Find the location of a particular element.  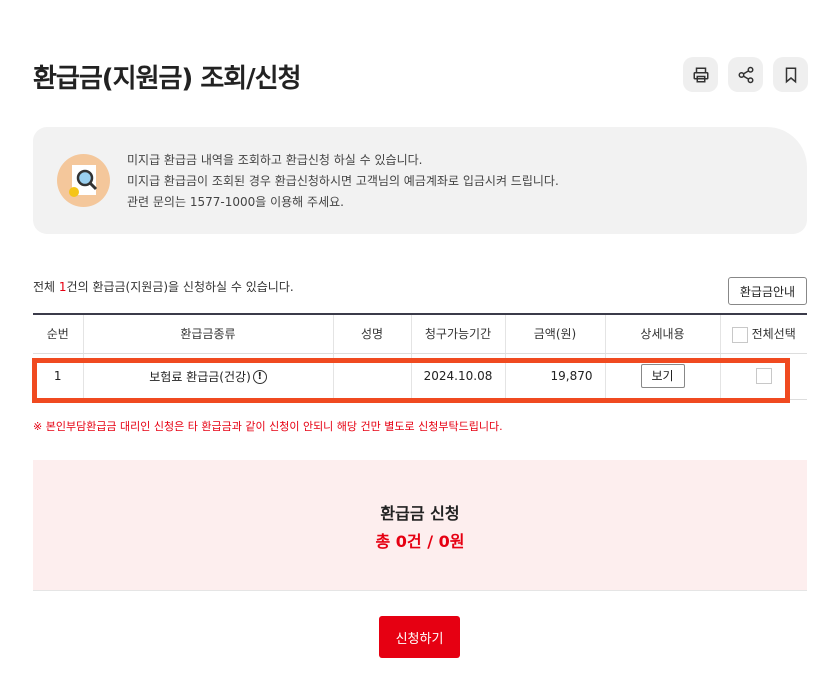

header-no: 순번 is located at coordinates (58, 333).